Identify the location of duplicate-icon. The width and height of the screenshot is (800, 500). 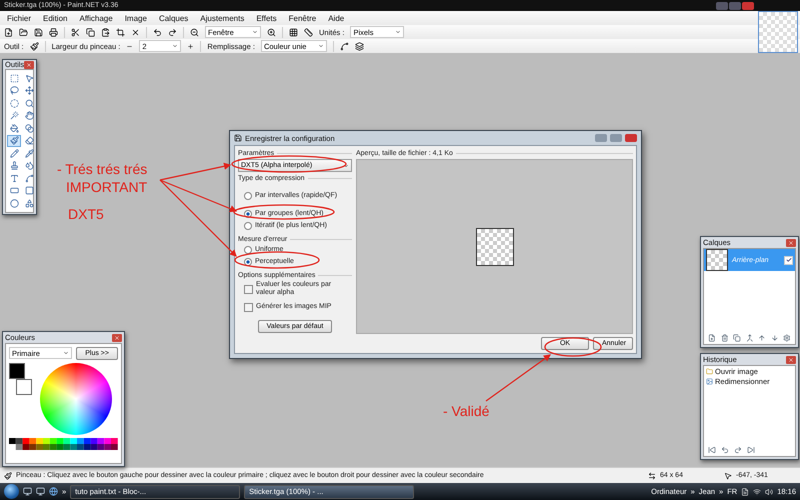
(737, 338).